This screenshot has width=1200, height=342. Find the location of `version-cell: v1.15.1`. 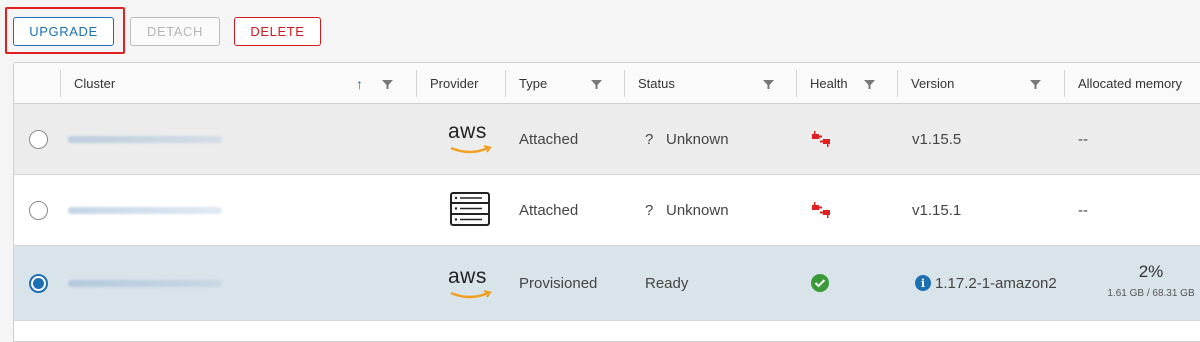

version-cell: v1.15.1 is located at coordinates (937, 210).